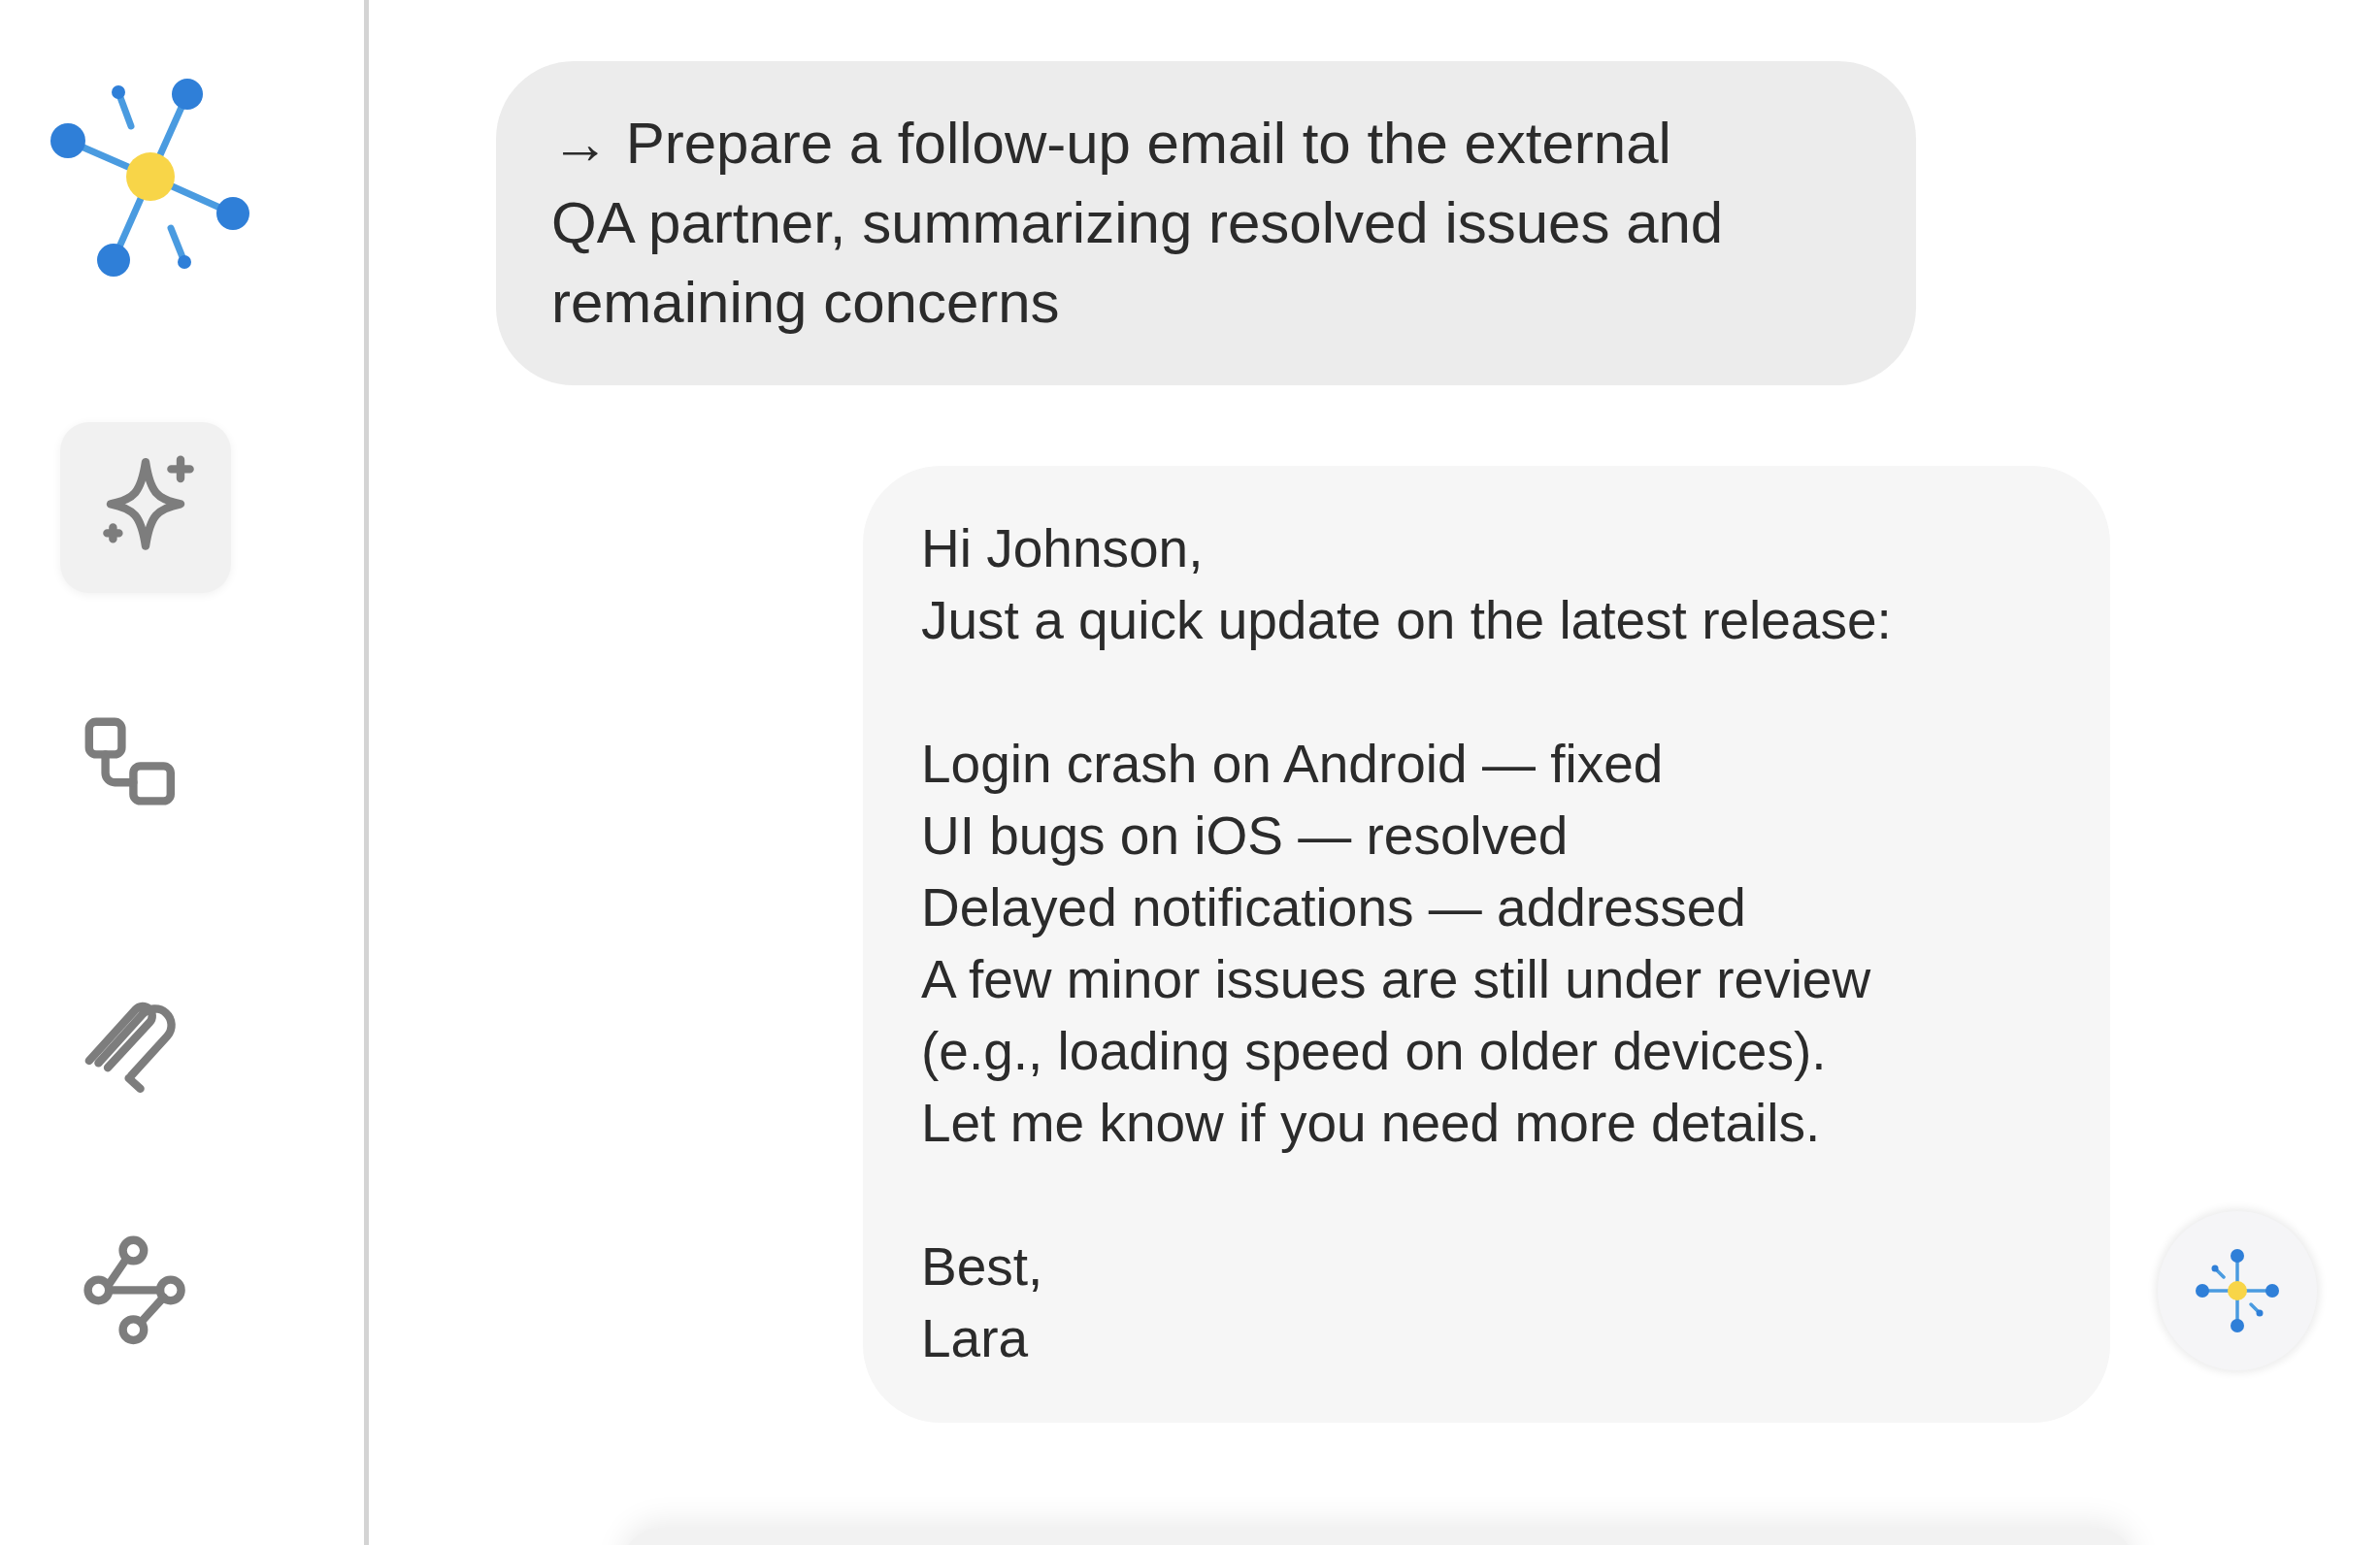 This screenshot has height=1545, width=2380. What do you see at coordinates (1334, 907) in the screenshot?
I see `email-line: Delayed notifications — addressed` at bounding box center [1334, 907].